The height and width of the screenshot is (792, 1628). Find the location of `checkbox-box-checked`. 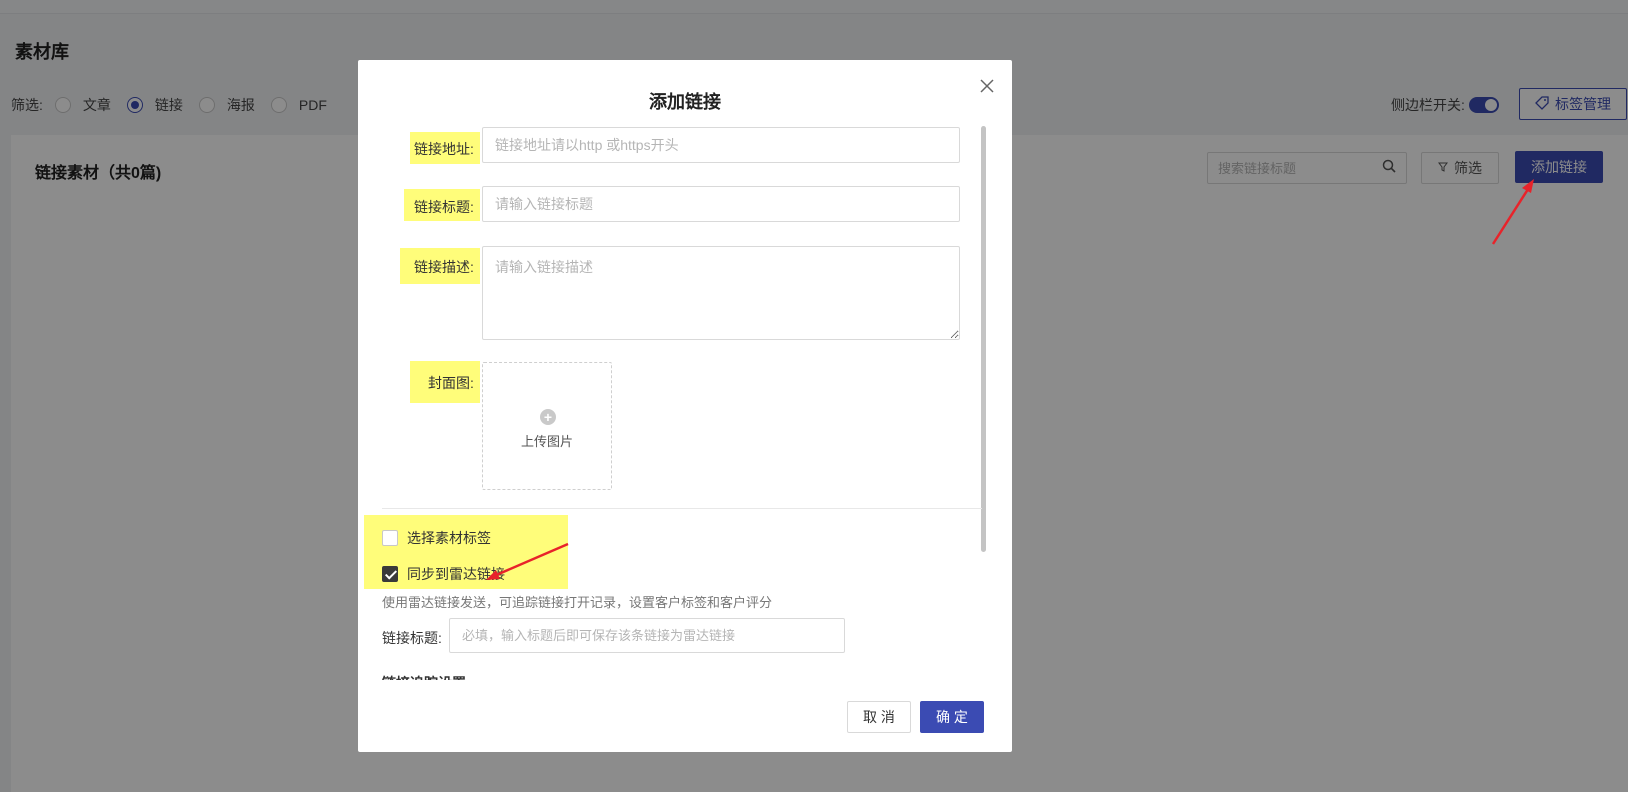

checkbox-box-checked is located at coordinates (390, 574).